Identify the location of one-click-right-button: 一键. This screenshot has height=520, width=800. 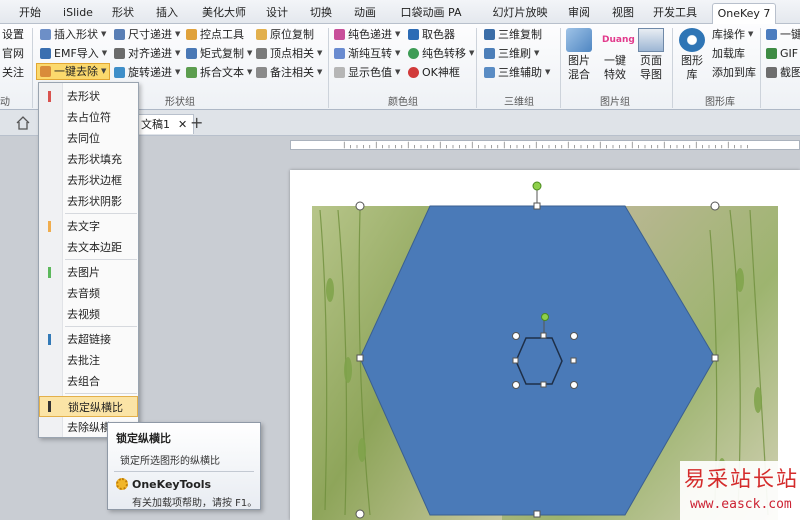
(783, 34).